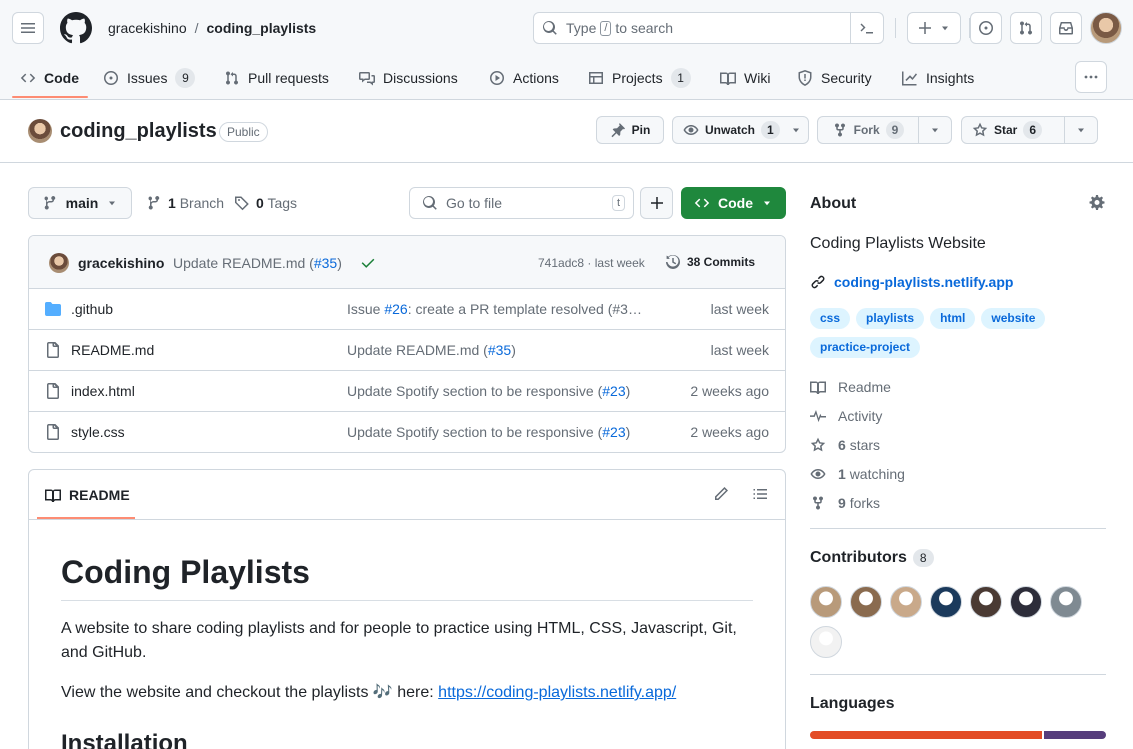 The height and width of the screenshot is (749, 1133). I want to click on fork-button: Fork 9, so click(868, 130).